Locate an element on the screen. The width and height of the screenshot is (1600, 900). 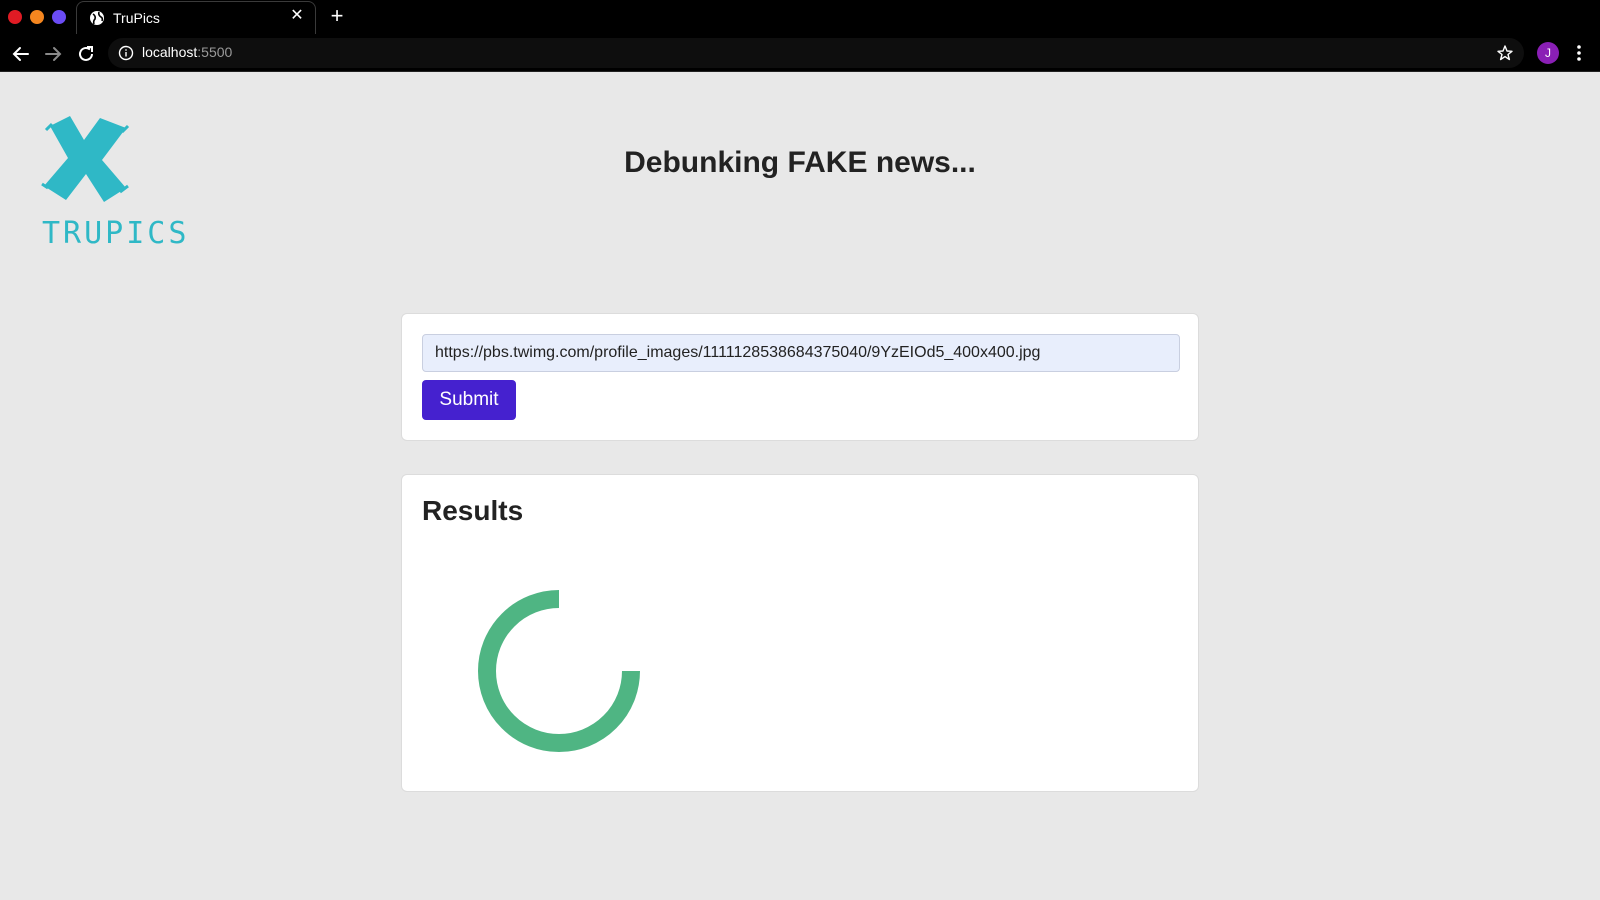
back-arrow-icon is located at coordinates (21, 54).